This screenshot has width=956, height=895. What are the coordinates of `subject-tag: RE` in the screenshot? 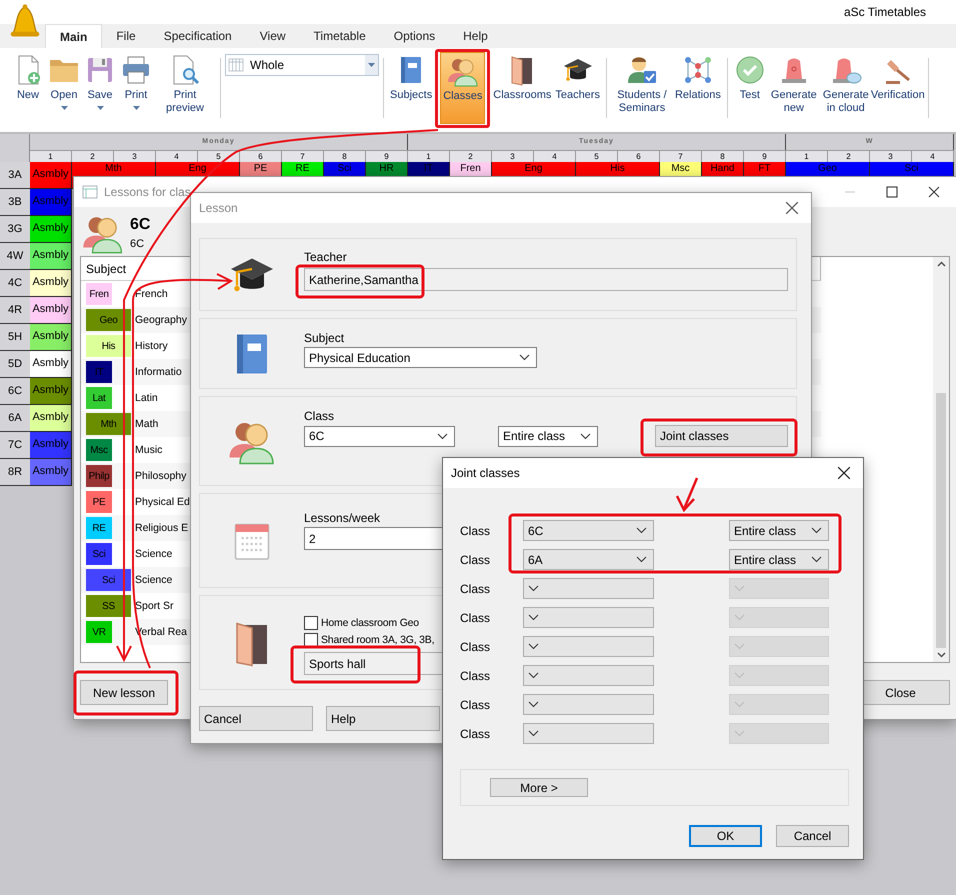 It's located at (99, 528).